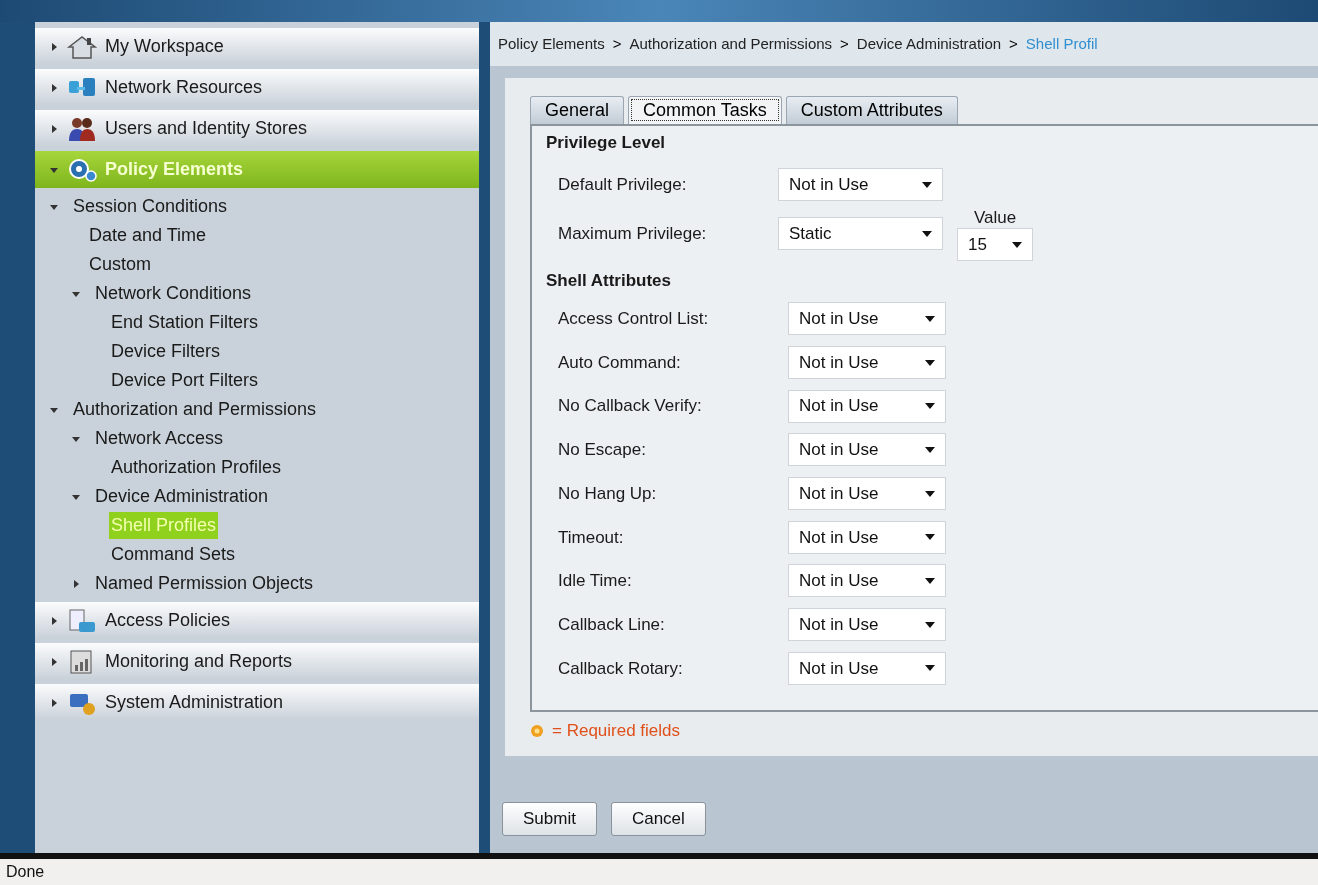 The width and height of the screenshot is (1318, 885). What do you see at coordinates (620, 362) in the screenshot?
I see `field-label: Auto Command:` at bounding box center [620, 362].